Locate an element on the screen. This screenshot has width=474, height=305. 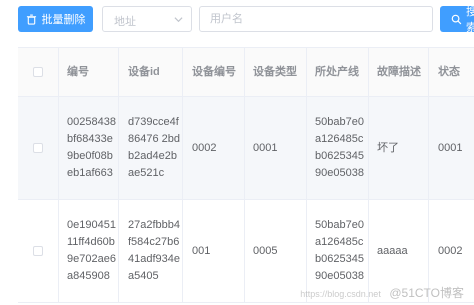
batch-delete-label: 批量删除 is located at coordinates (63, 20).